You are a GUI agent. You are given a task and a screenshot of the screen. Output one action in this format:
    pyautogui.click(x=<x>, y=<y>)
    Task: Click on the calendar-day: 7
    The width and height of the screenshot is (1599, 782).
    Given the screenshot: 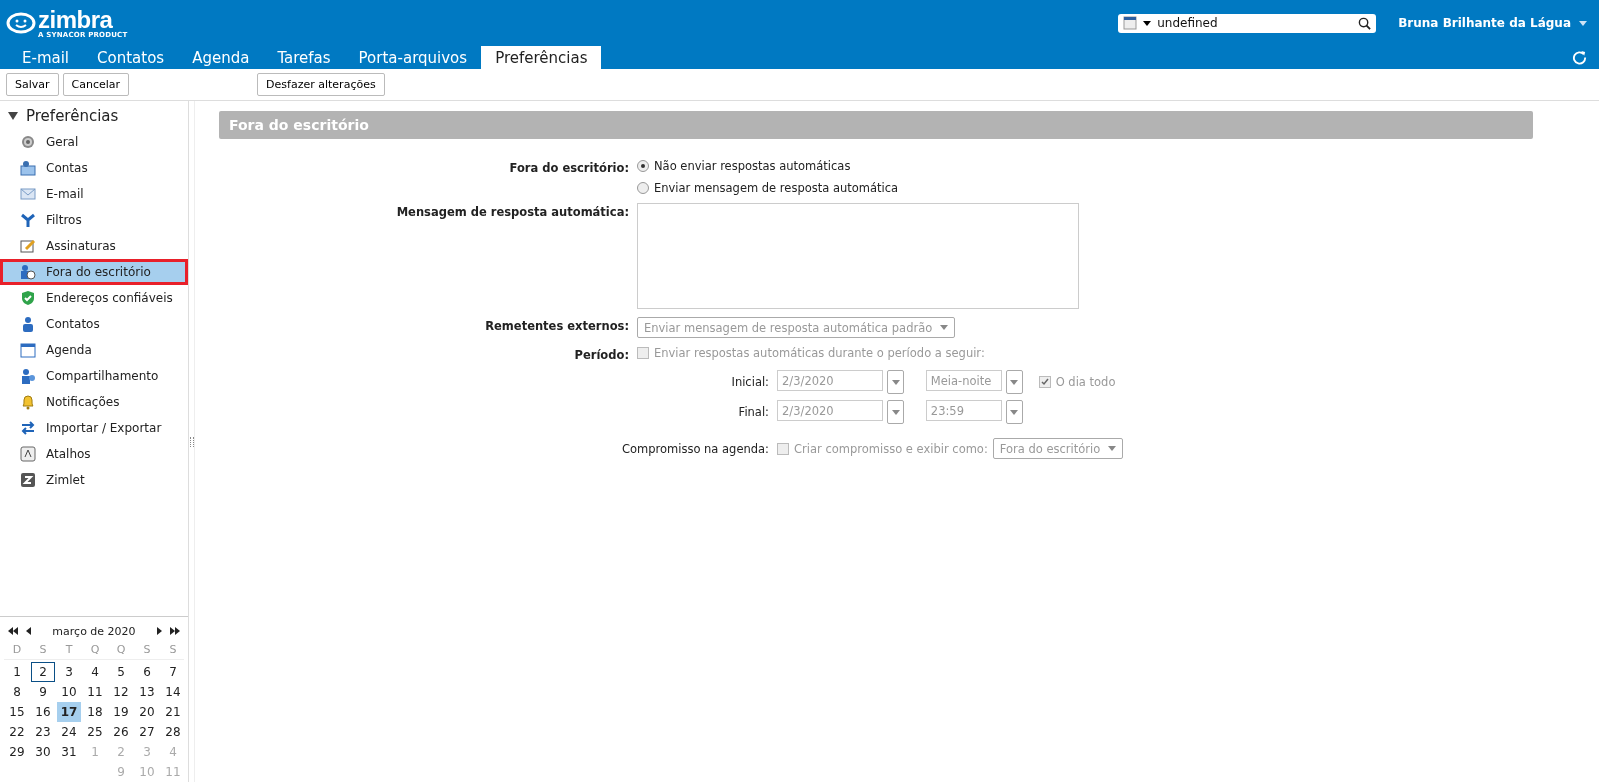 What is the action you would take?
    pyautogui.click(x=173, y=672)
    